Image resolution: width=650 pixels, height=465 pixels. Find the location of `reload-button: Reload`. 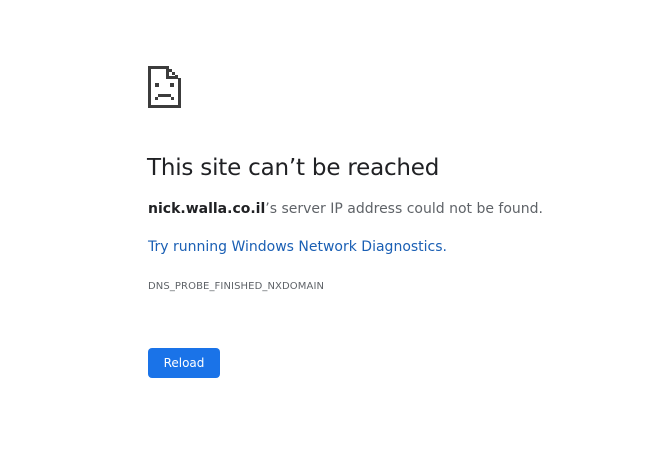

reload-button: Reload is located at coordinates (184, 363).